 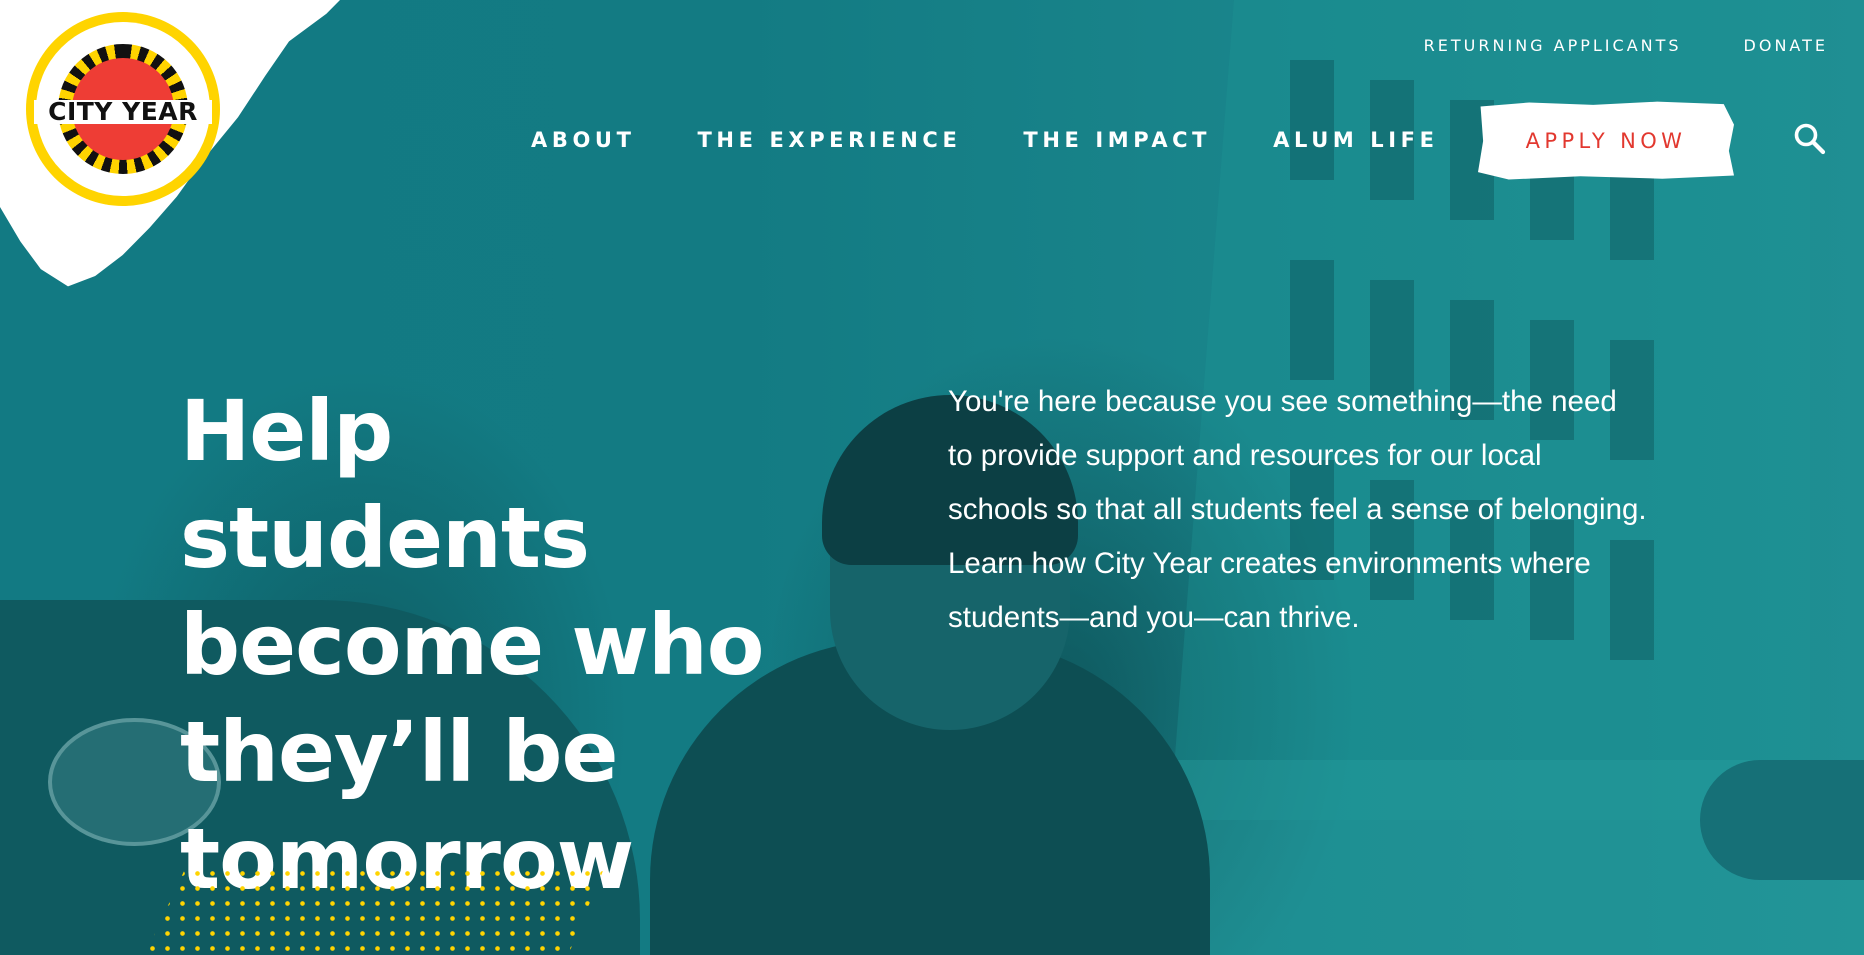 What do you see at coordinates (1355, 140) in the screenshot?
I see `nav-alum-life: ALUM LIFE` at bounding box center [1355, 140].